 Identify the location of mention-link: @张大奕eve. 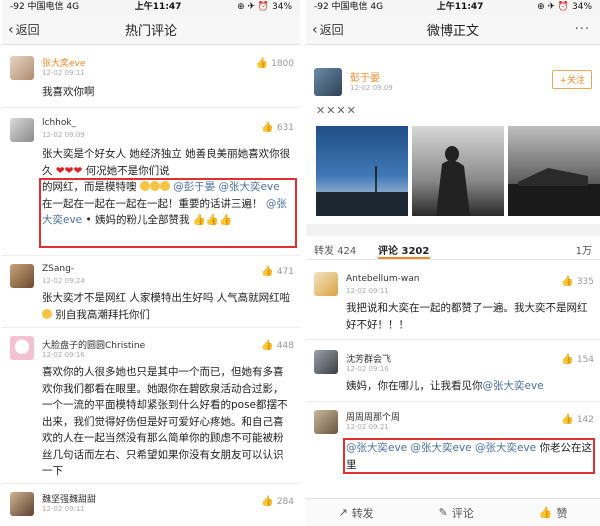
(513, 386).